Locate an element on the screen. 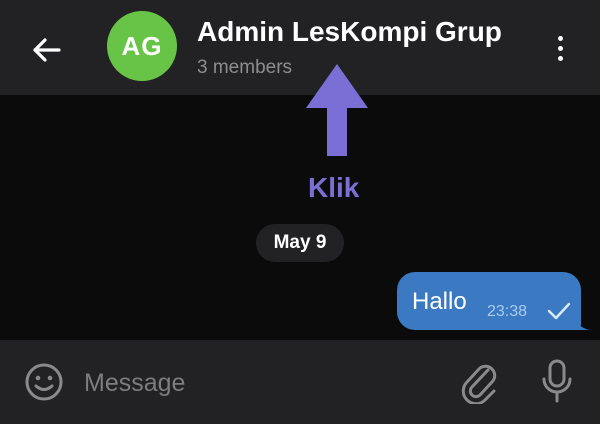  arrow-left-icon is located at coordinates (47, 50).